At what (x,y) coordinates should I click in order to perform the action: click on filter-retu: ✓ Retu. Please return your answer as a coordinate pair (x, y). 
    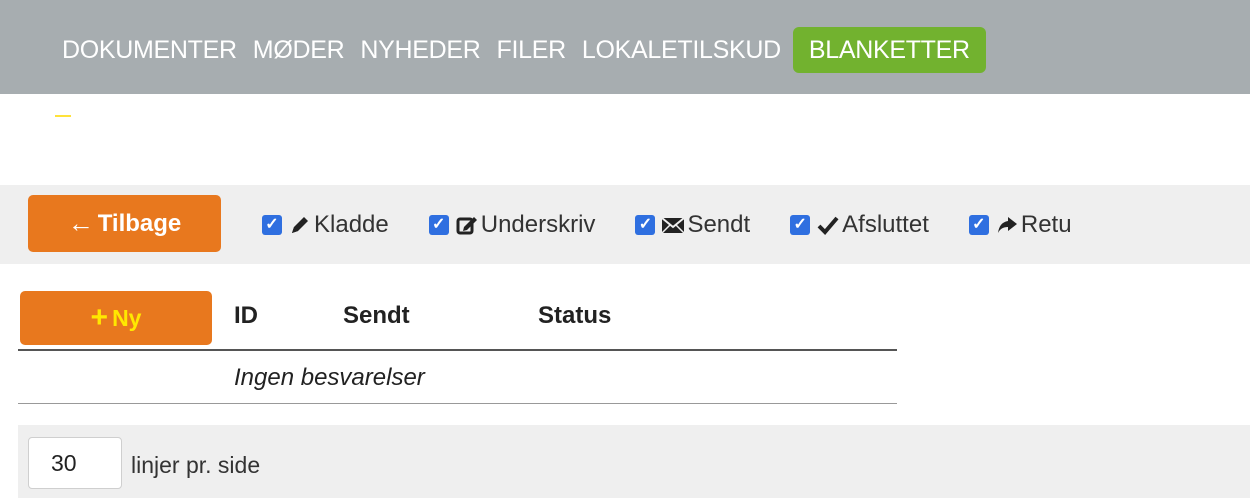
    Looking at the image, I should click on (1020, 224).